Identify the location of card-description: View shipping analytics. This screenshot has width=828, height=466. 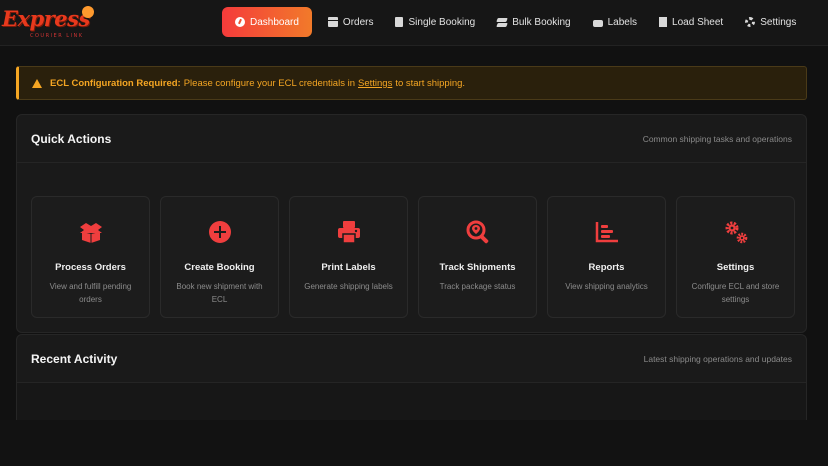
(606, 286).